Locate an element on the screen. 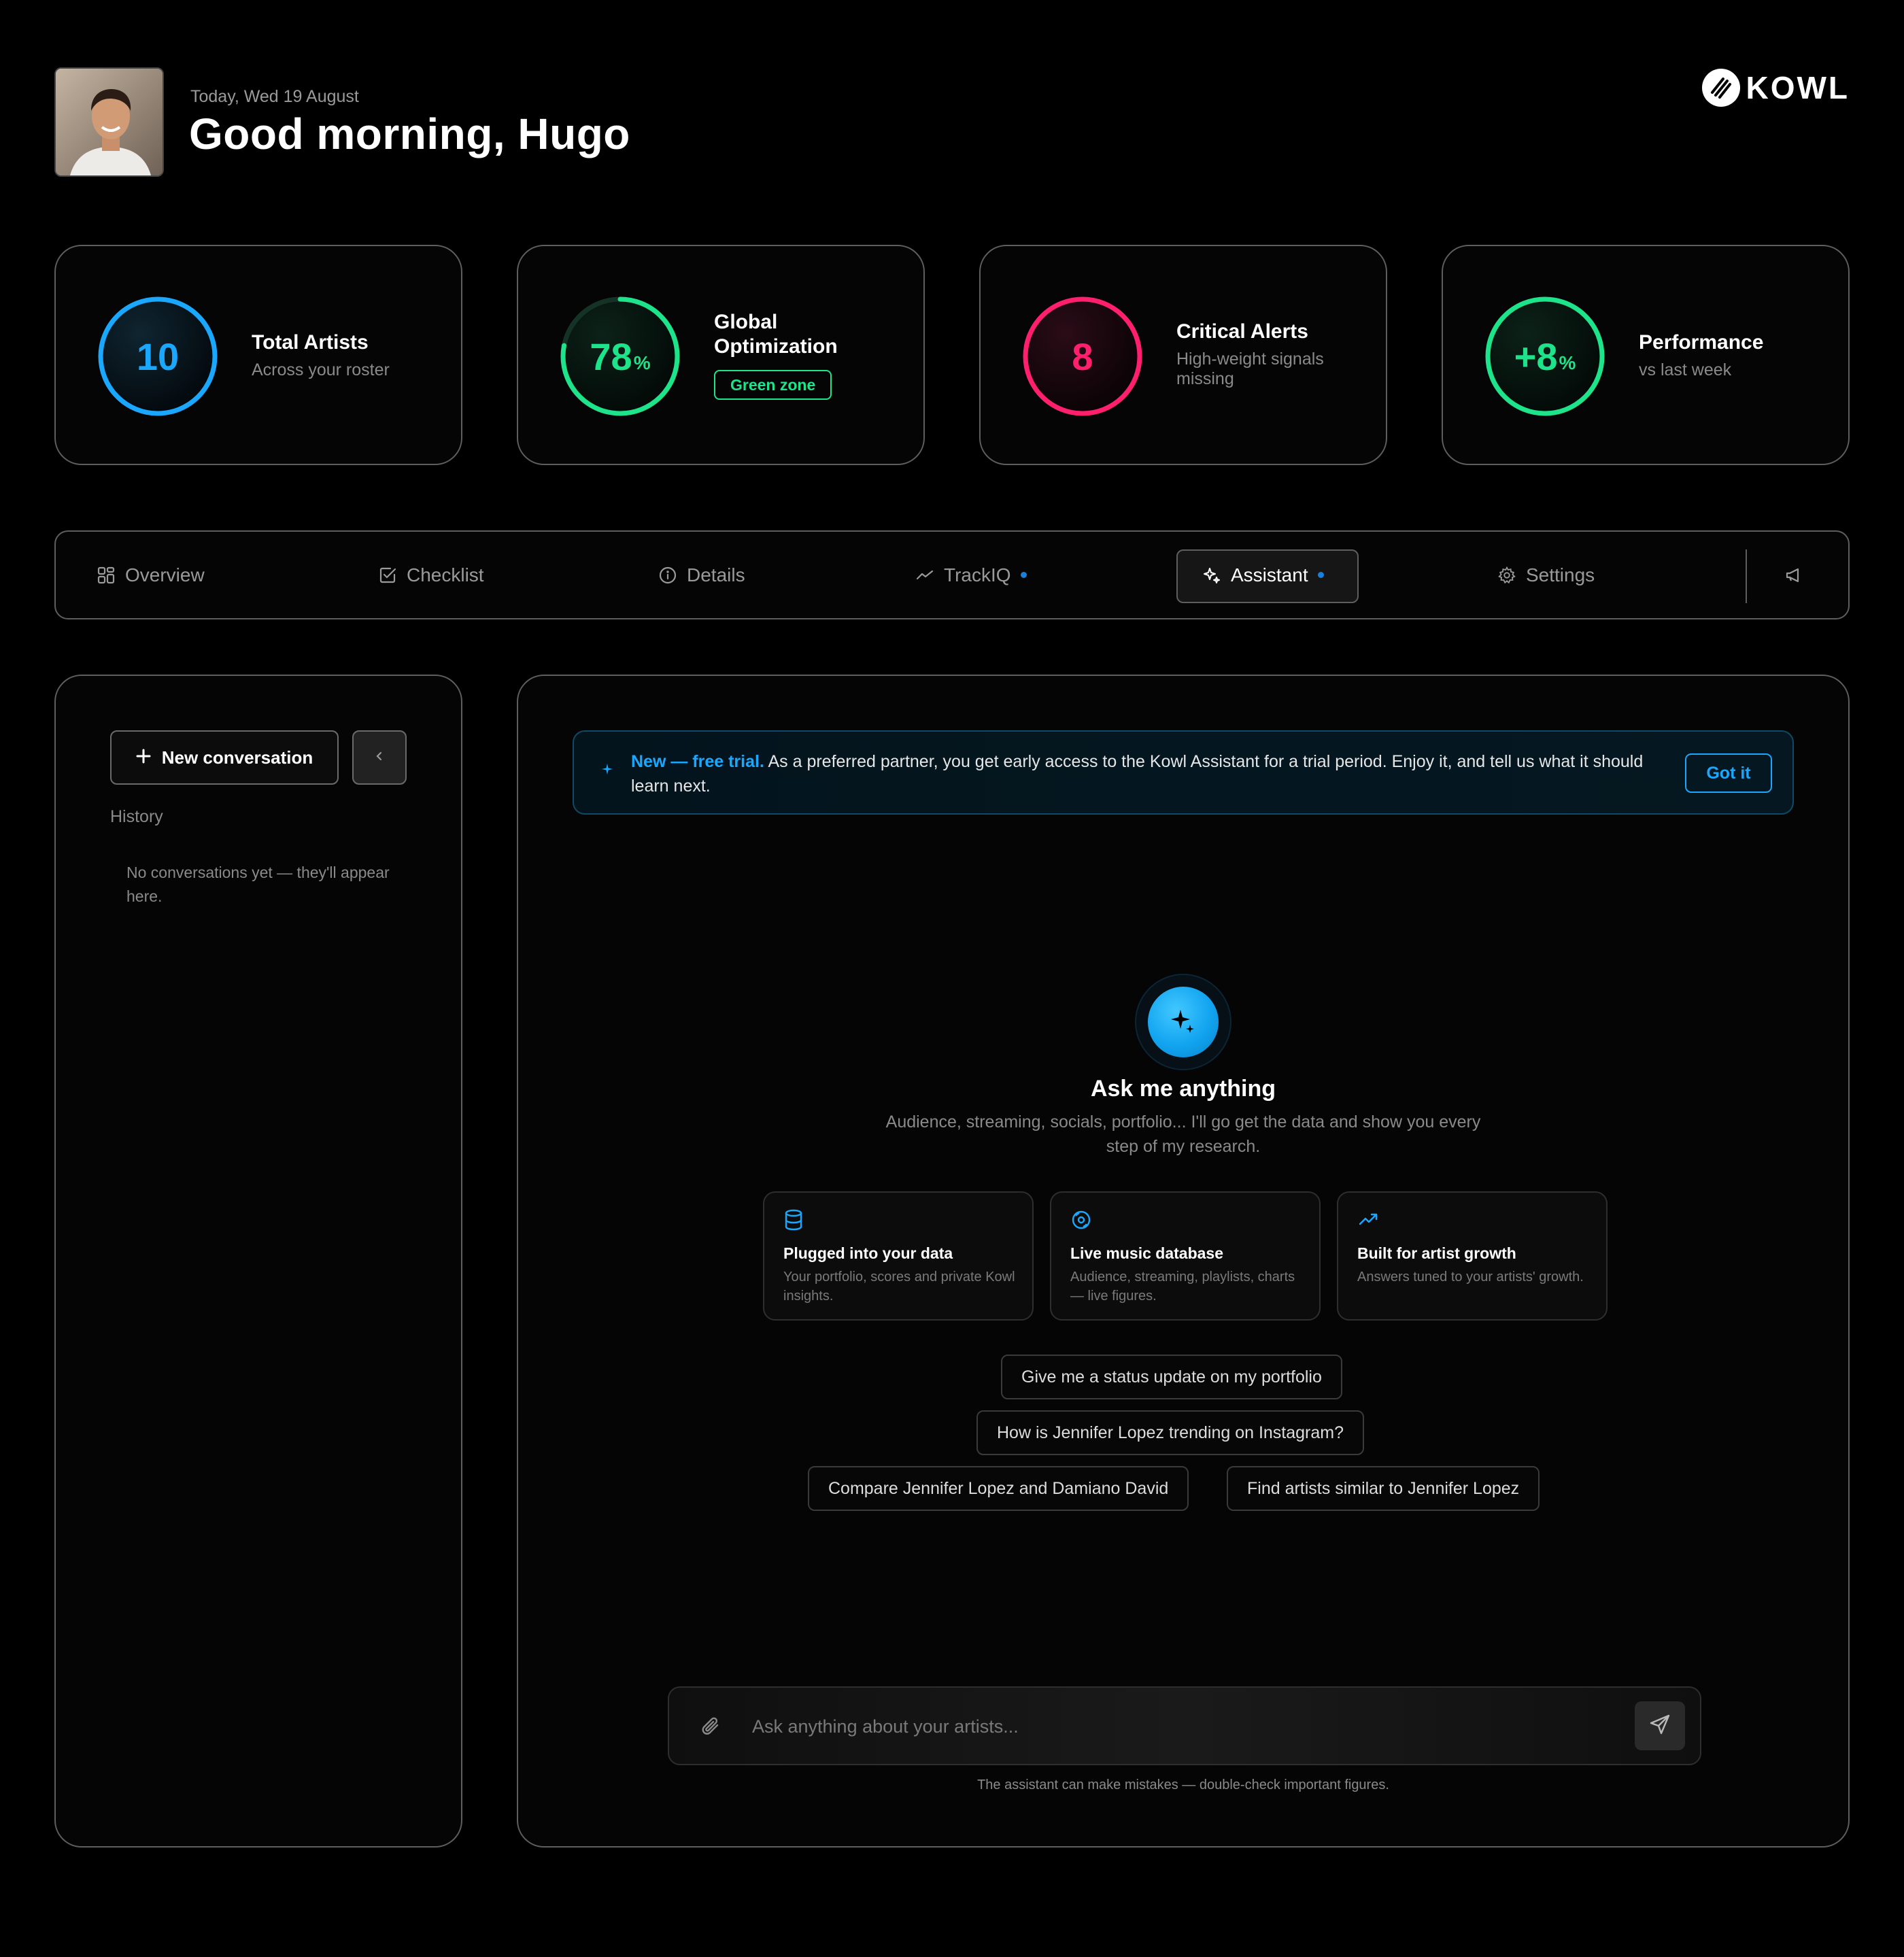 Image resolution: width=1904 pixels, height=1957 pixels. stat-card-global-optimization: 78% Global Optimization Green zone is located at coordinates (721, 355).